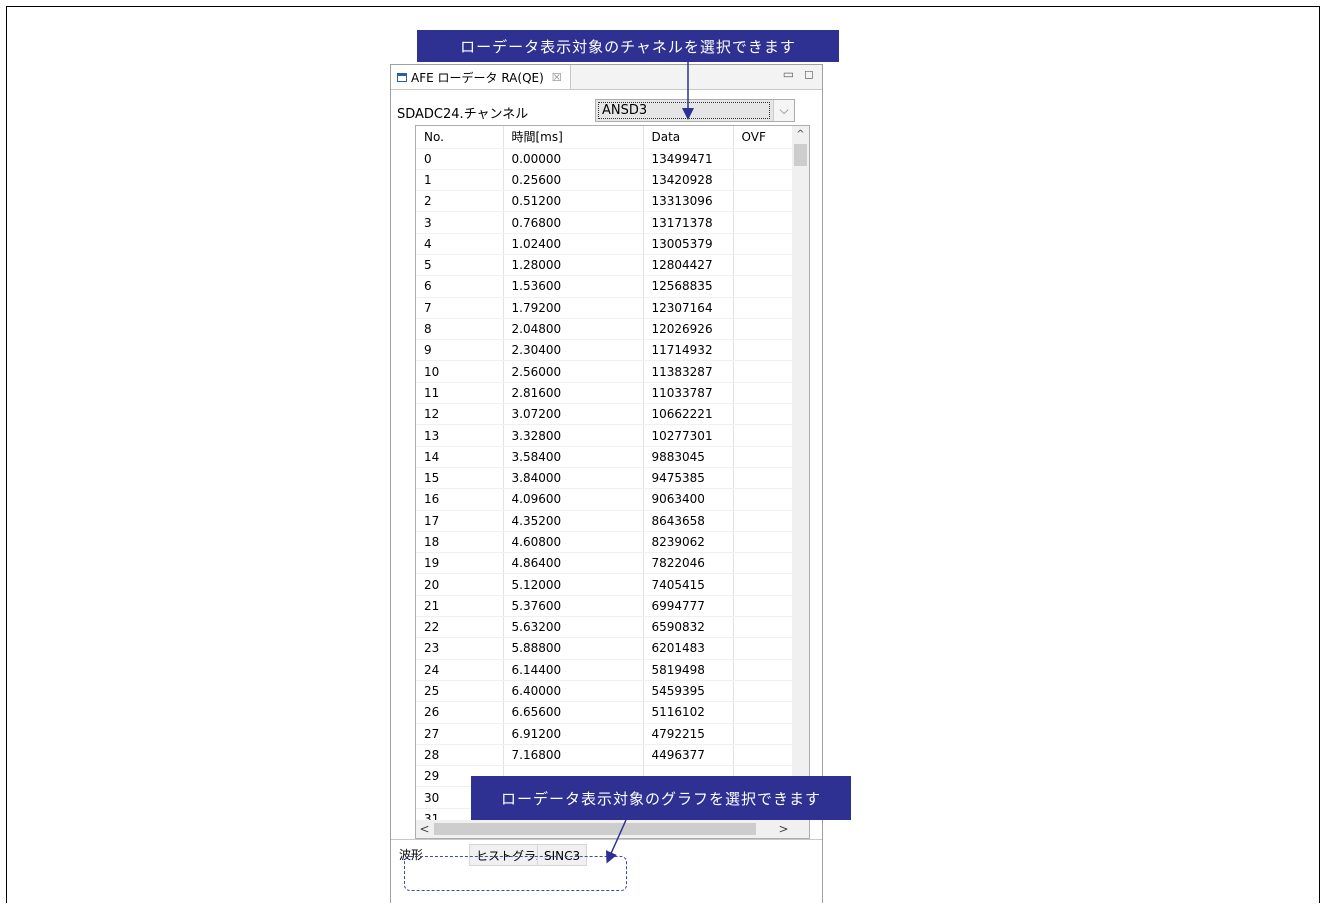 The width and height of the screenshot is (1328, 904). I want to click on table-row: 11 2.81600 11033787, so click(605, 393).